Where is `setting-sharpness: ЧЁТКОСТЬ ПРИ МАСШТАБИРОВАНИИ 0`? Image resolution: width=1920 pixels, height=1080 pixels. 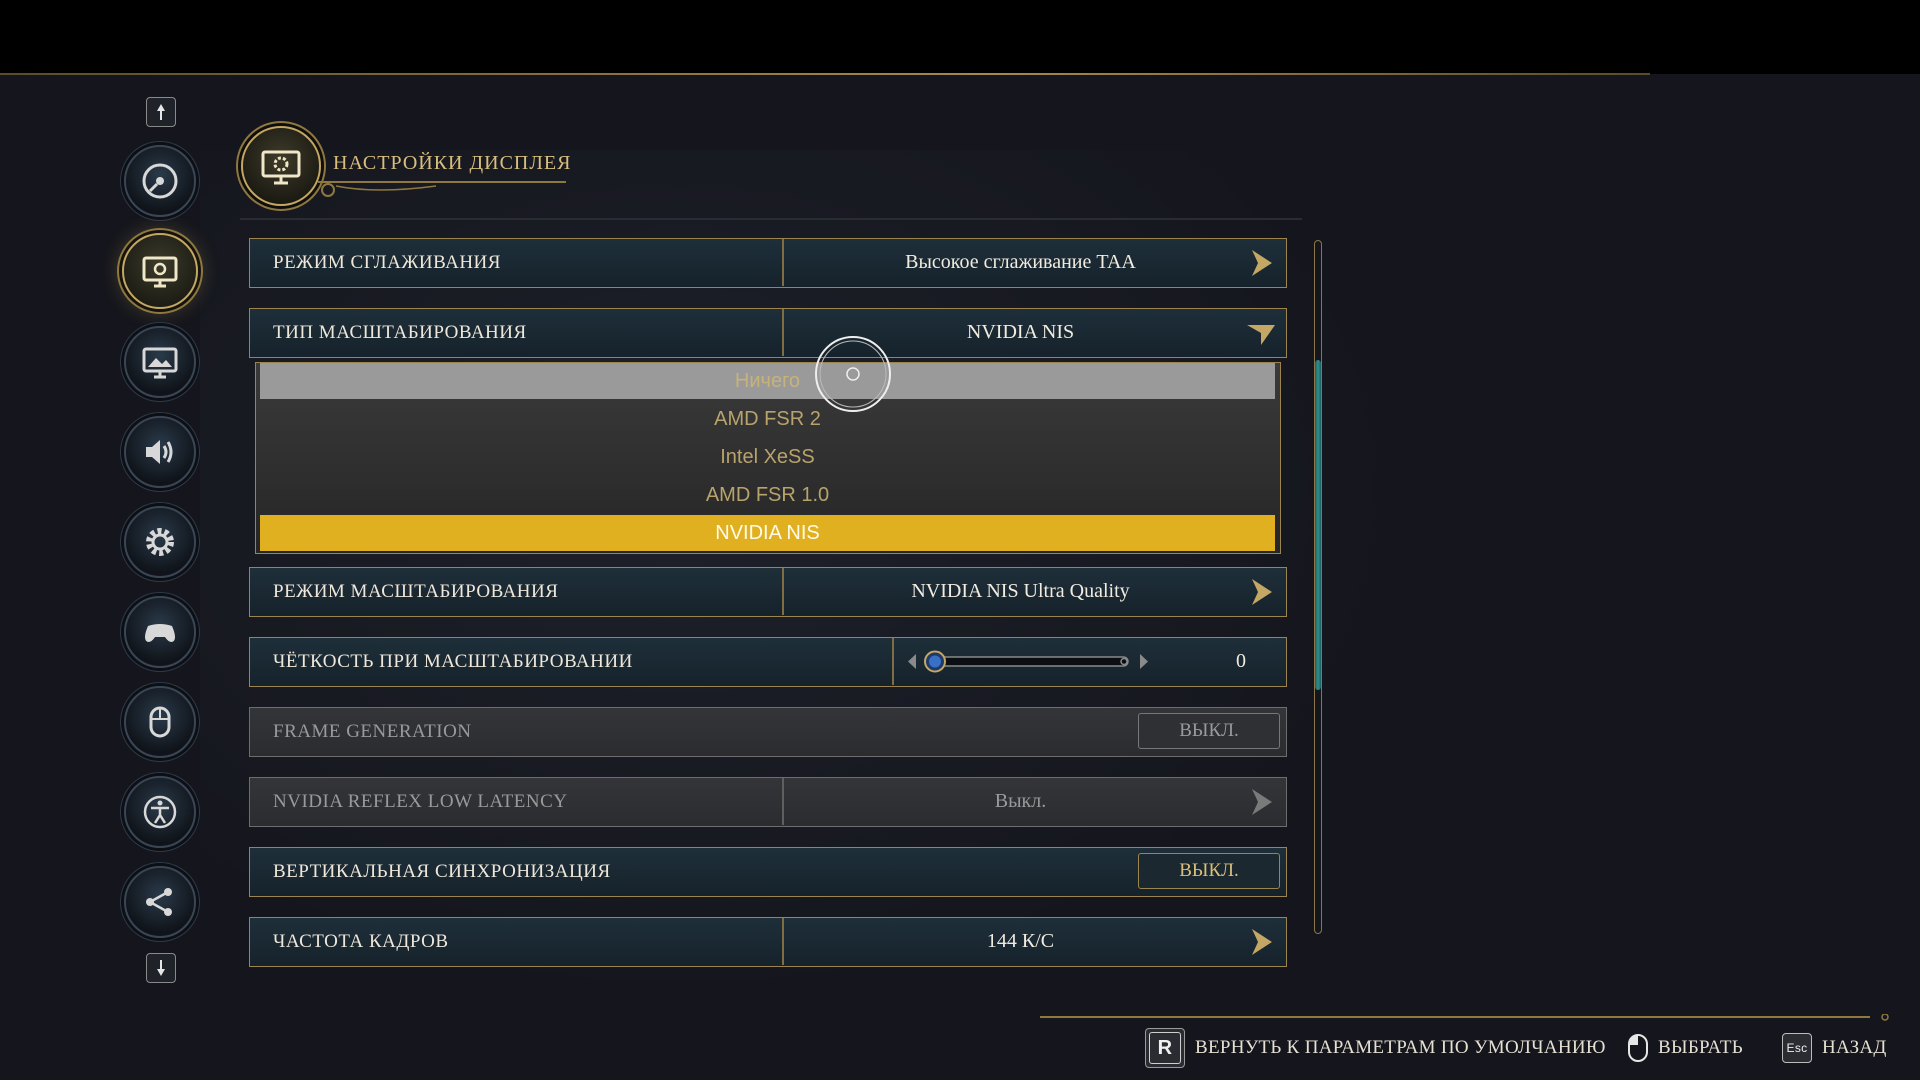 setting-sharpness: ЧЁТКОСТЬ ПРИ МАСШТАБИРОВАНИИ 0 is located at coordinates (768, 662).